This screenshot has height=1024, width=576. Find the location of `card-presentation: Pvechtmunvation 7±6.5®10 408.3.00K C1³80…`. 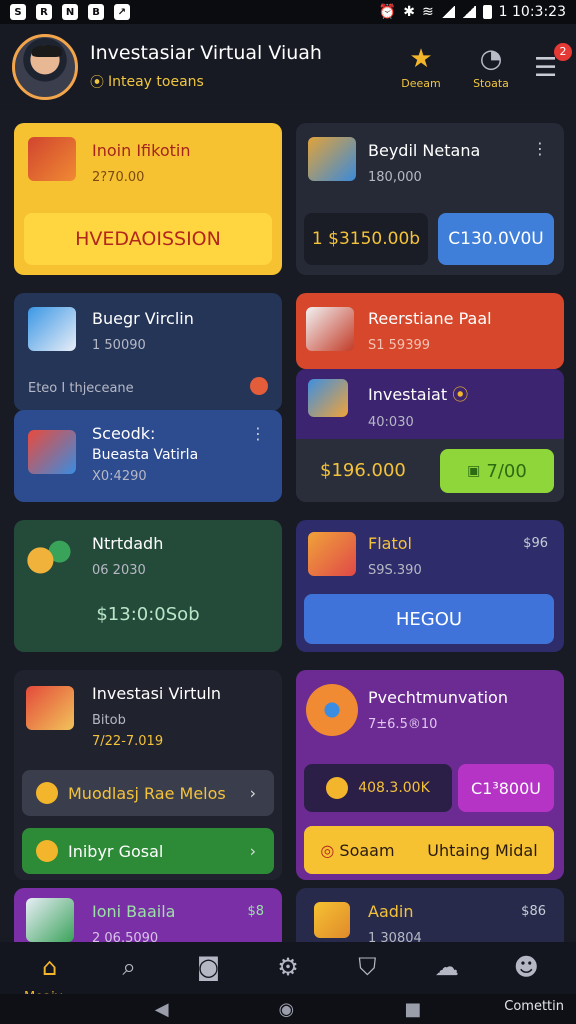

card-presentation: Pvechtmunvation 7±6.5®10 408.3.00K C1³80… is located at coordinates (430, 775).